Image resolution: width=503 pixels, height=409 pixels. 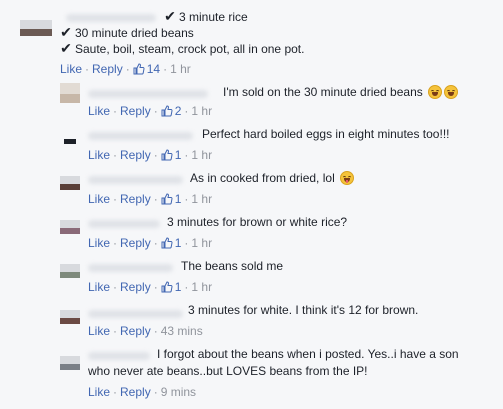 What do you see at coordinates (178, 392) in the screenshot?
I see `timestamp: 9 mins` at bounding box center [178, 392].